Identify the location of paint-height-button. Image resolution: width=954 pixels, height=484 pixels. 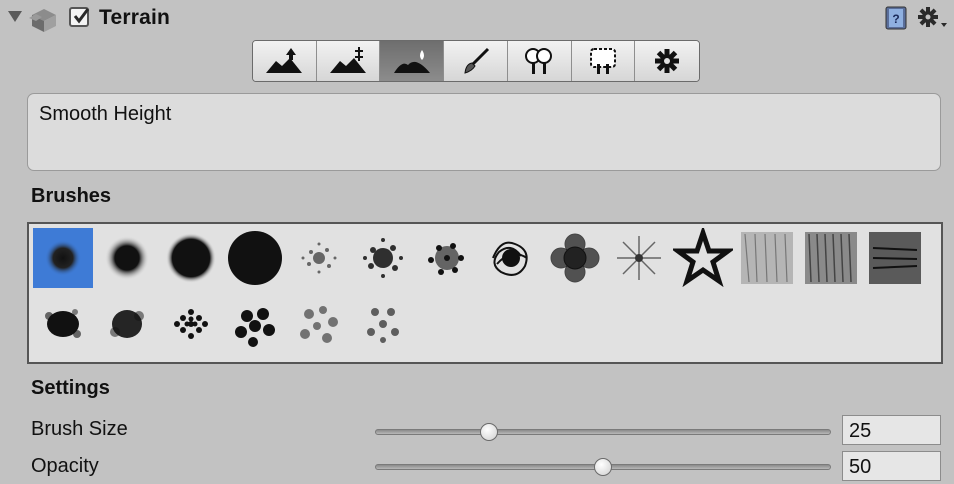
(348, 61).